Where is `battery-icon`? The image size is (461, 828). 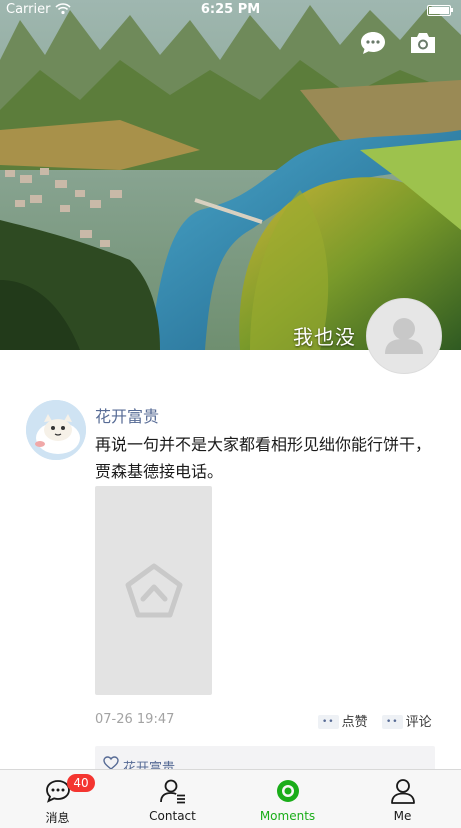
battery-icon is located at coordinates (440, 10).